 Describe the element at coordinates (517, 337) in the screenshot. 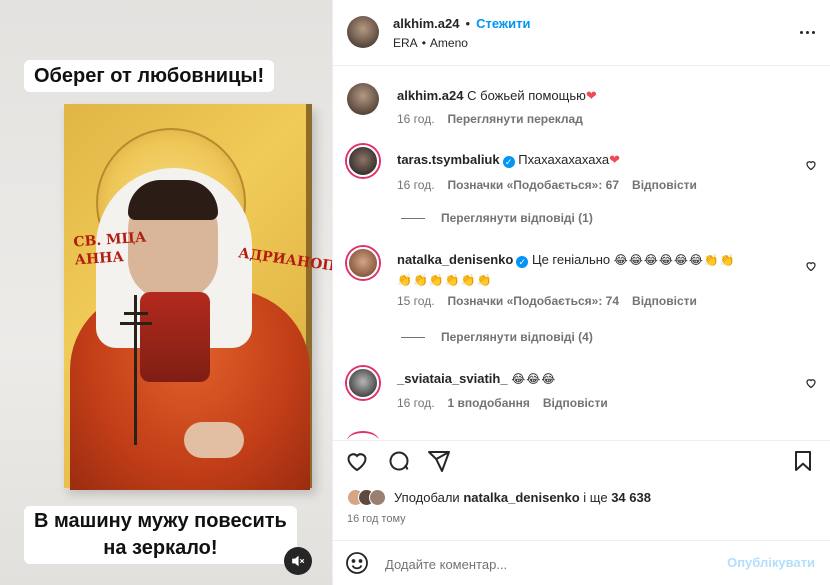

I see `view-replies-label: Переглянути відповіді (4)` at that location.